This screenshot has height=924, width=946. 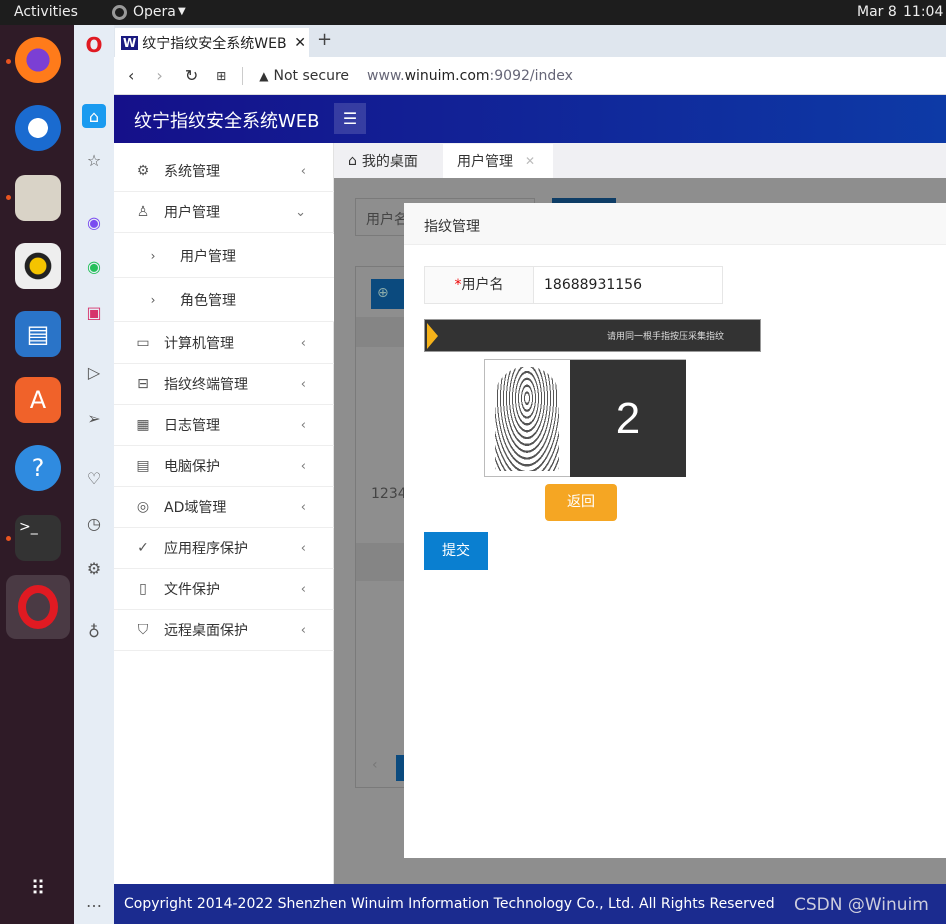 I want to click on sidebar-item: ▭ 计算机管理 ‹, so click(x=224, y=343).